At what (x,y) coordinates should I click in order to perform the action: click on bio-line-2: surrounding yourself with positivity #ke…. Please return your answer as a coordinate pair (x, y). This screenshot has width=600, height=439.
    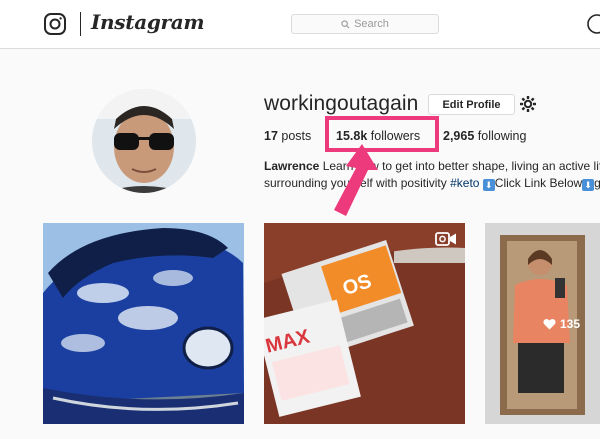
    Looking at the image, I should click on (432, 183).